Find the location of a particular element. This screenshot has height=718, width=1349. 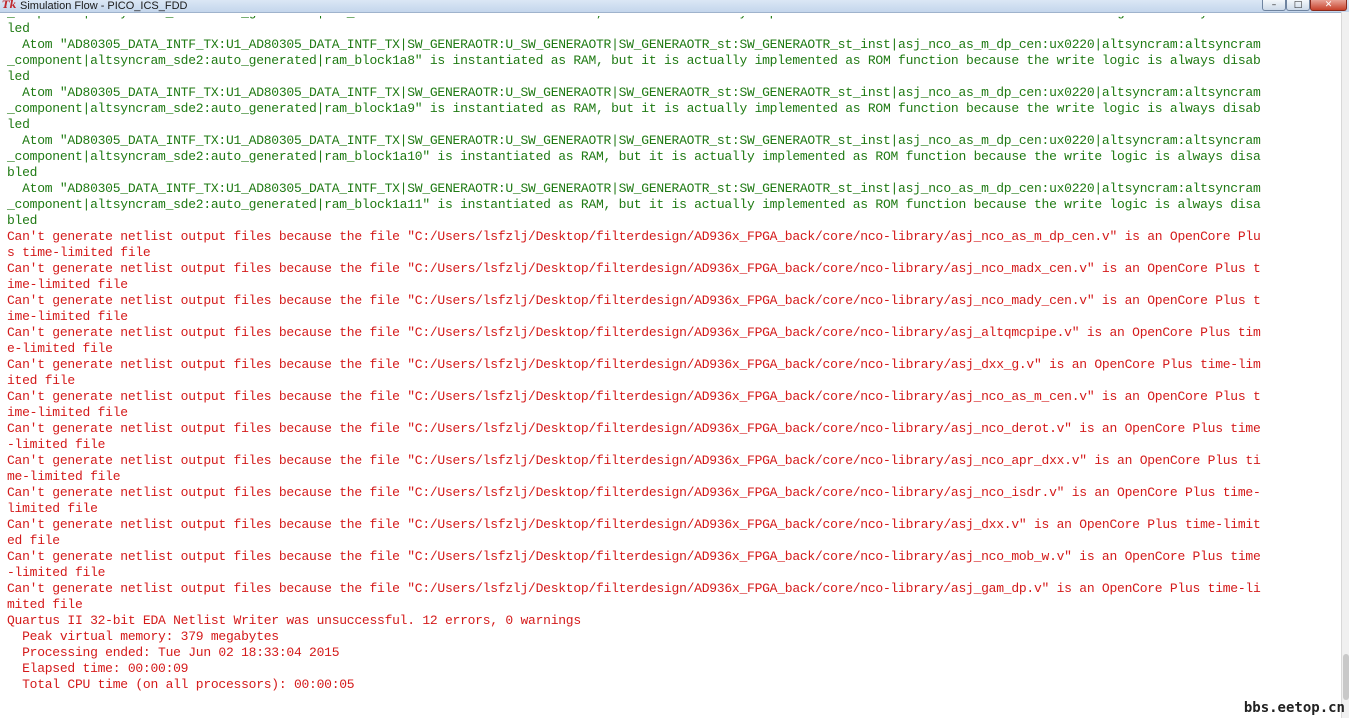

log-line-error: me-limited file is located at coordinates (64, 476).